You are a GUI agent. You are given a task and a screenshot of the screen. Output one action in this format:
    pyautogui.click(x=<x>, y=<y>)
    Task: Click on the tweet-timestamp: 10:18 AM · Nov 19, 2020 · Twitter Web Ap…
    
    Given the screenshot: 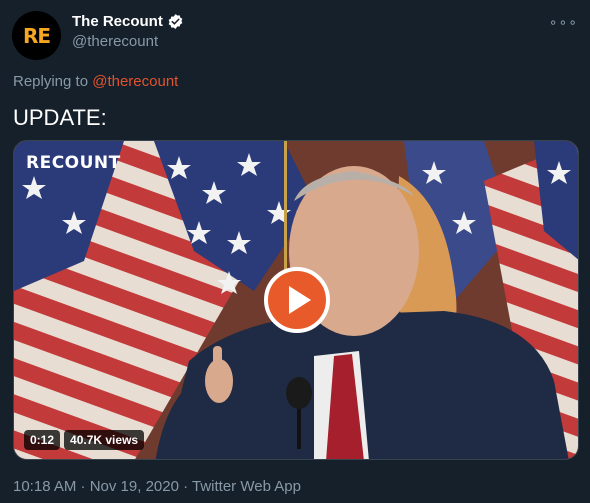 What is the action you would take?
    pyautogui.click(x=157, y=486)
    